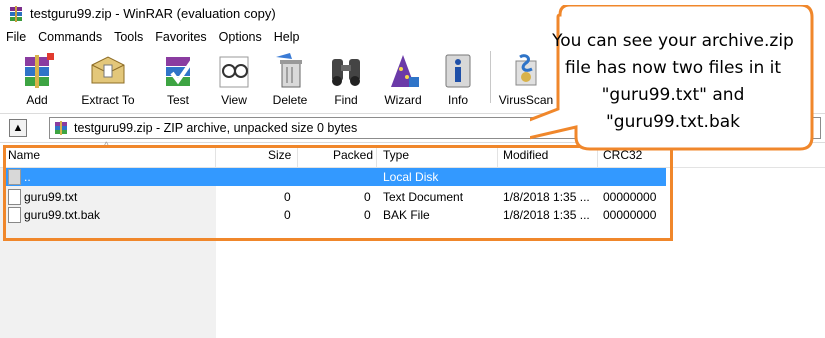 The image size is (825, 338). What do you see at coordinates (490, 77) in the screenshot?
I see `toolbar-separator` at bounding box center [490, 77].